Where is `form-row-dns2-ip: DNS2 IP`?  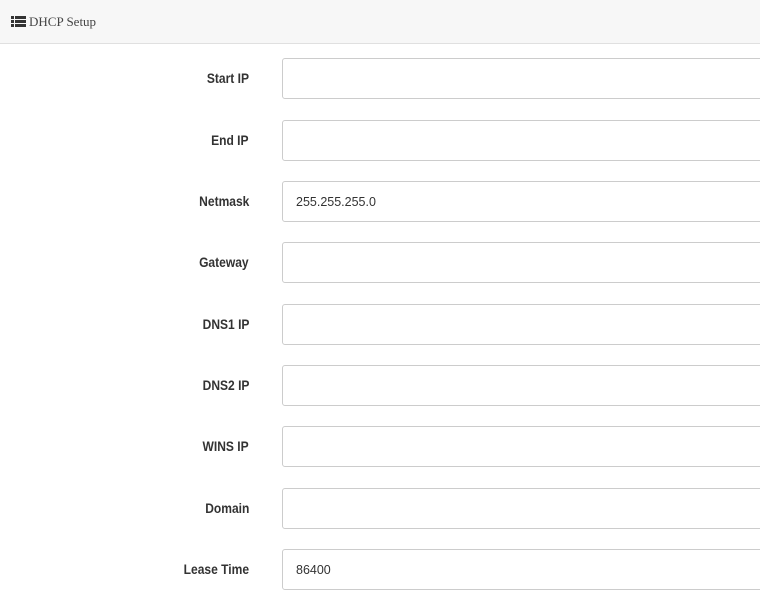
form-row-dns2-ip: DNS2 IP is located at coordinates (380, 385).